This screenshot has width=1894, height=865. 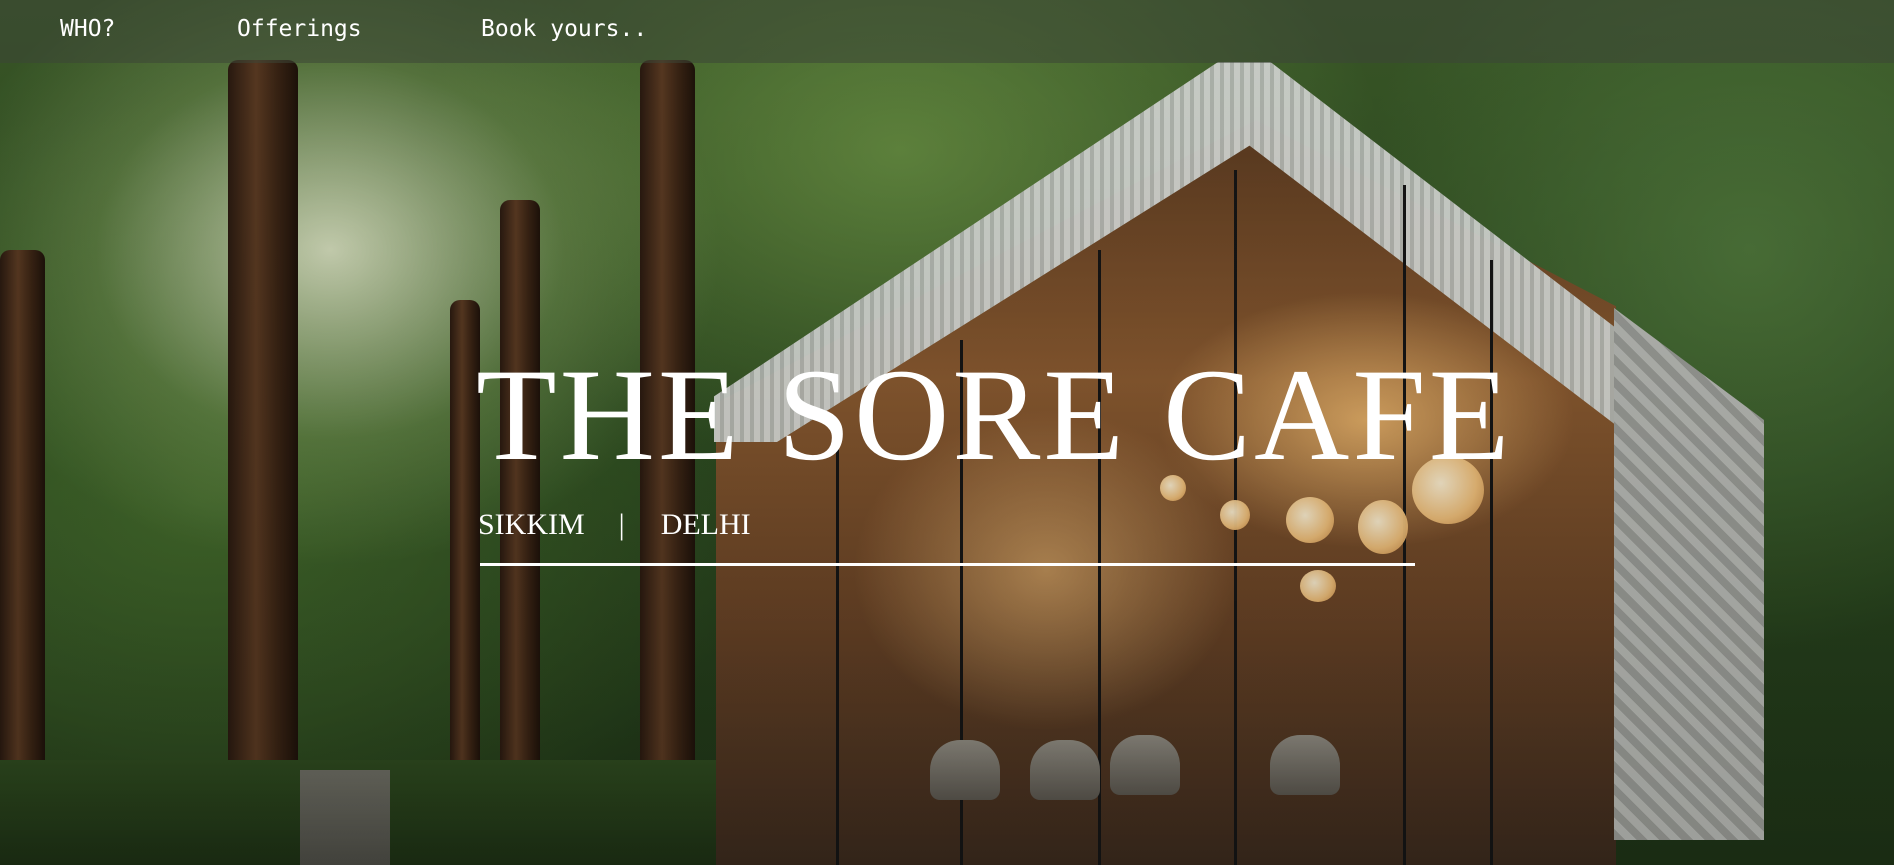 What do you see at coordinates (564, 29) in the screenshot?
I see `nav-link-book: Book yours..` at bounding box center [564, 29].